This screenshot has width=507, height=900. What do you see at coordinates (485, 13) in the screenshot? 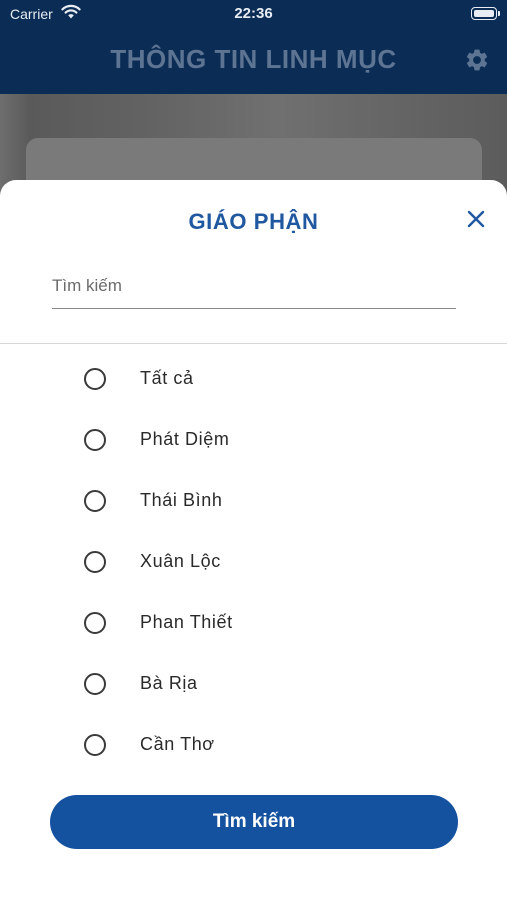
I see `battery-icon` at bounding box center [485, 13].